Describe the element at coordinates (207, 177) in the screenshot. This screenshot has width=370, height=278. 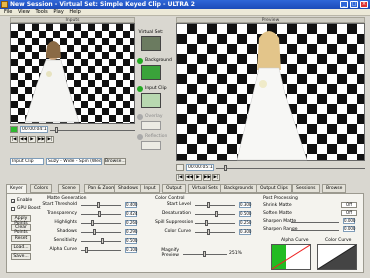
I see `preview-fast-forward-button: ▶▶` at that location.